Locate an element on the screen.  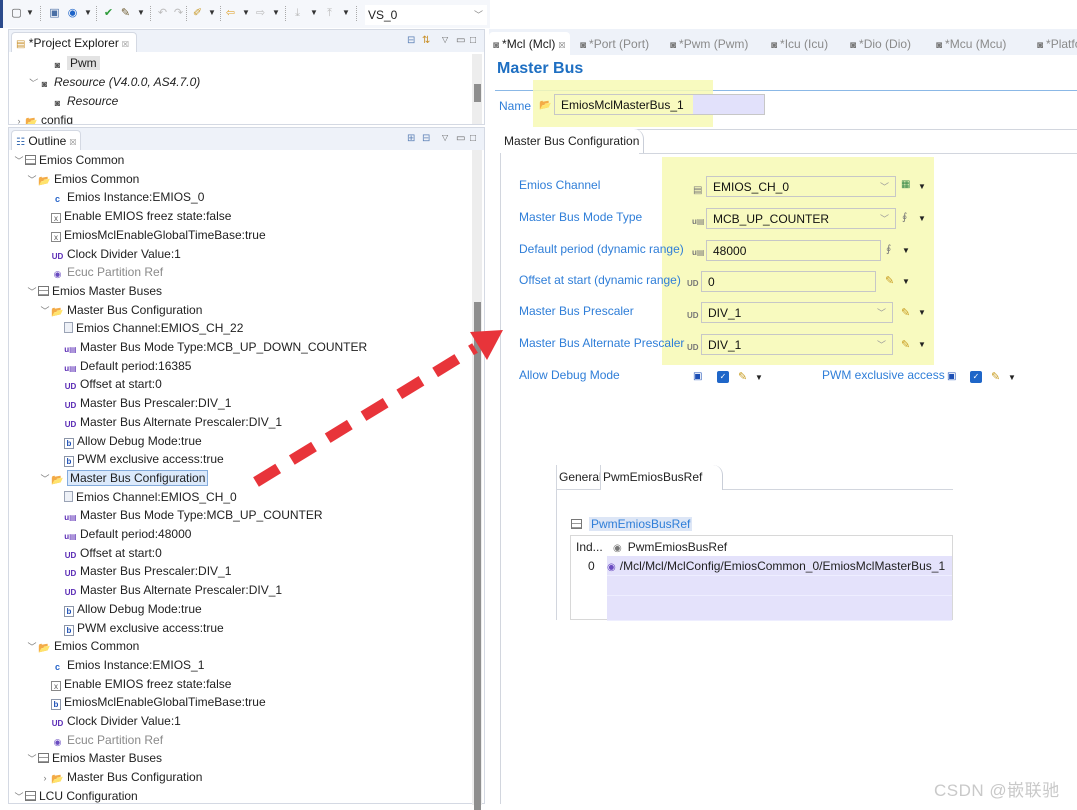
annotation-arrow is located at coordinates (378, 408).